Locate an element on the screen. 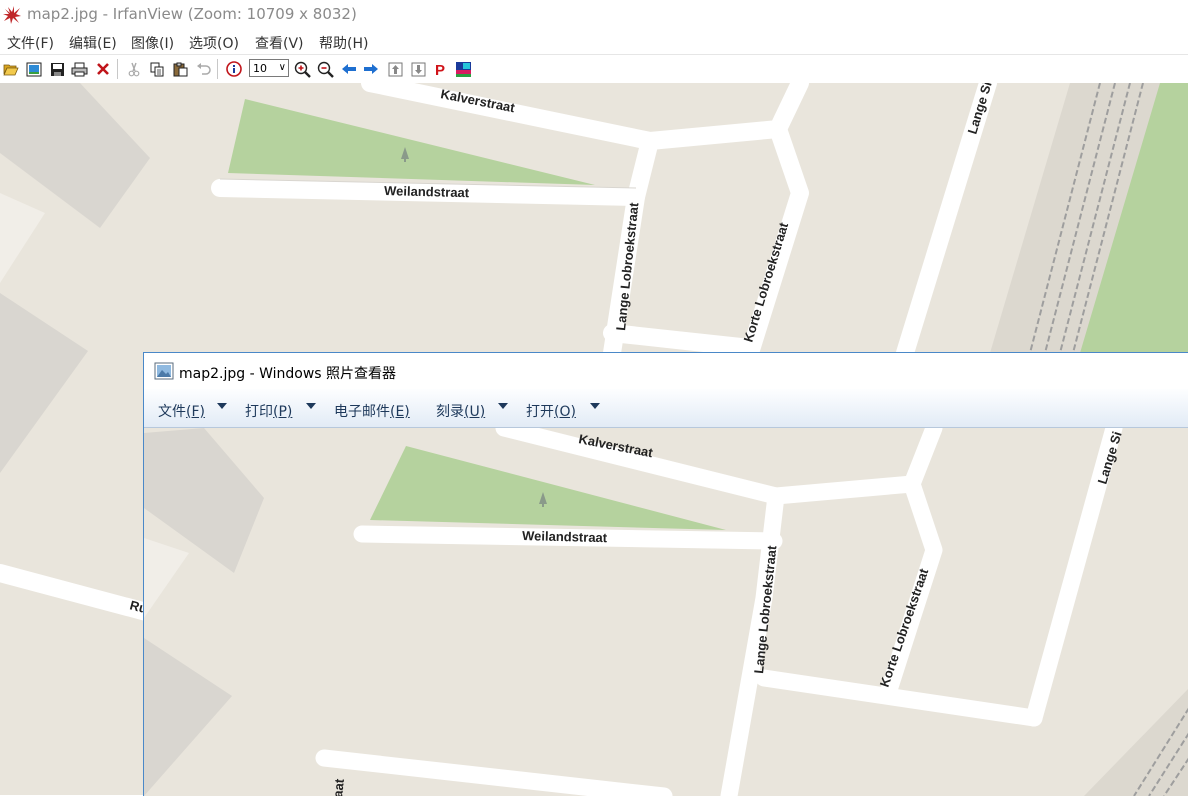  pv-map-label-aat: aat is located at coordinates (338, 786).